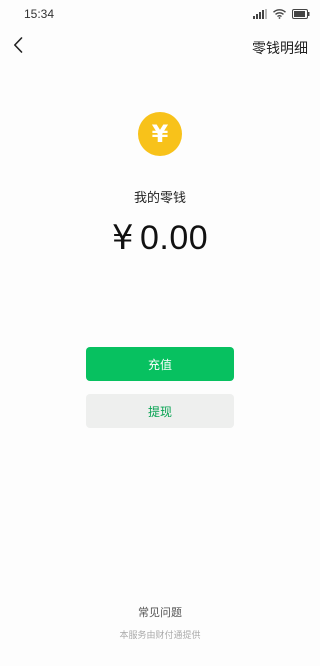 The width and height of the screenshot is (320, 666). I want to click on balance-label: 我的零钱, so click(159, 198).